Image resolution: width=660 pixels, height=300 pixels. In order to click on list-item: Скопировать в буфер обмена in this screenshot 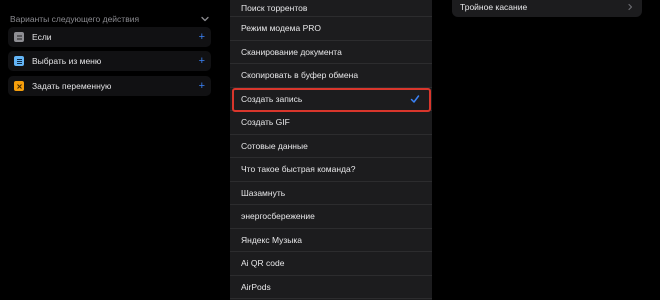, I will do `click(331, 76)`.